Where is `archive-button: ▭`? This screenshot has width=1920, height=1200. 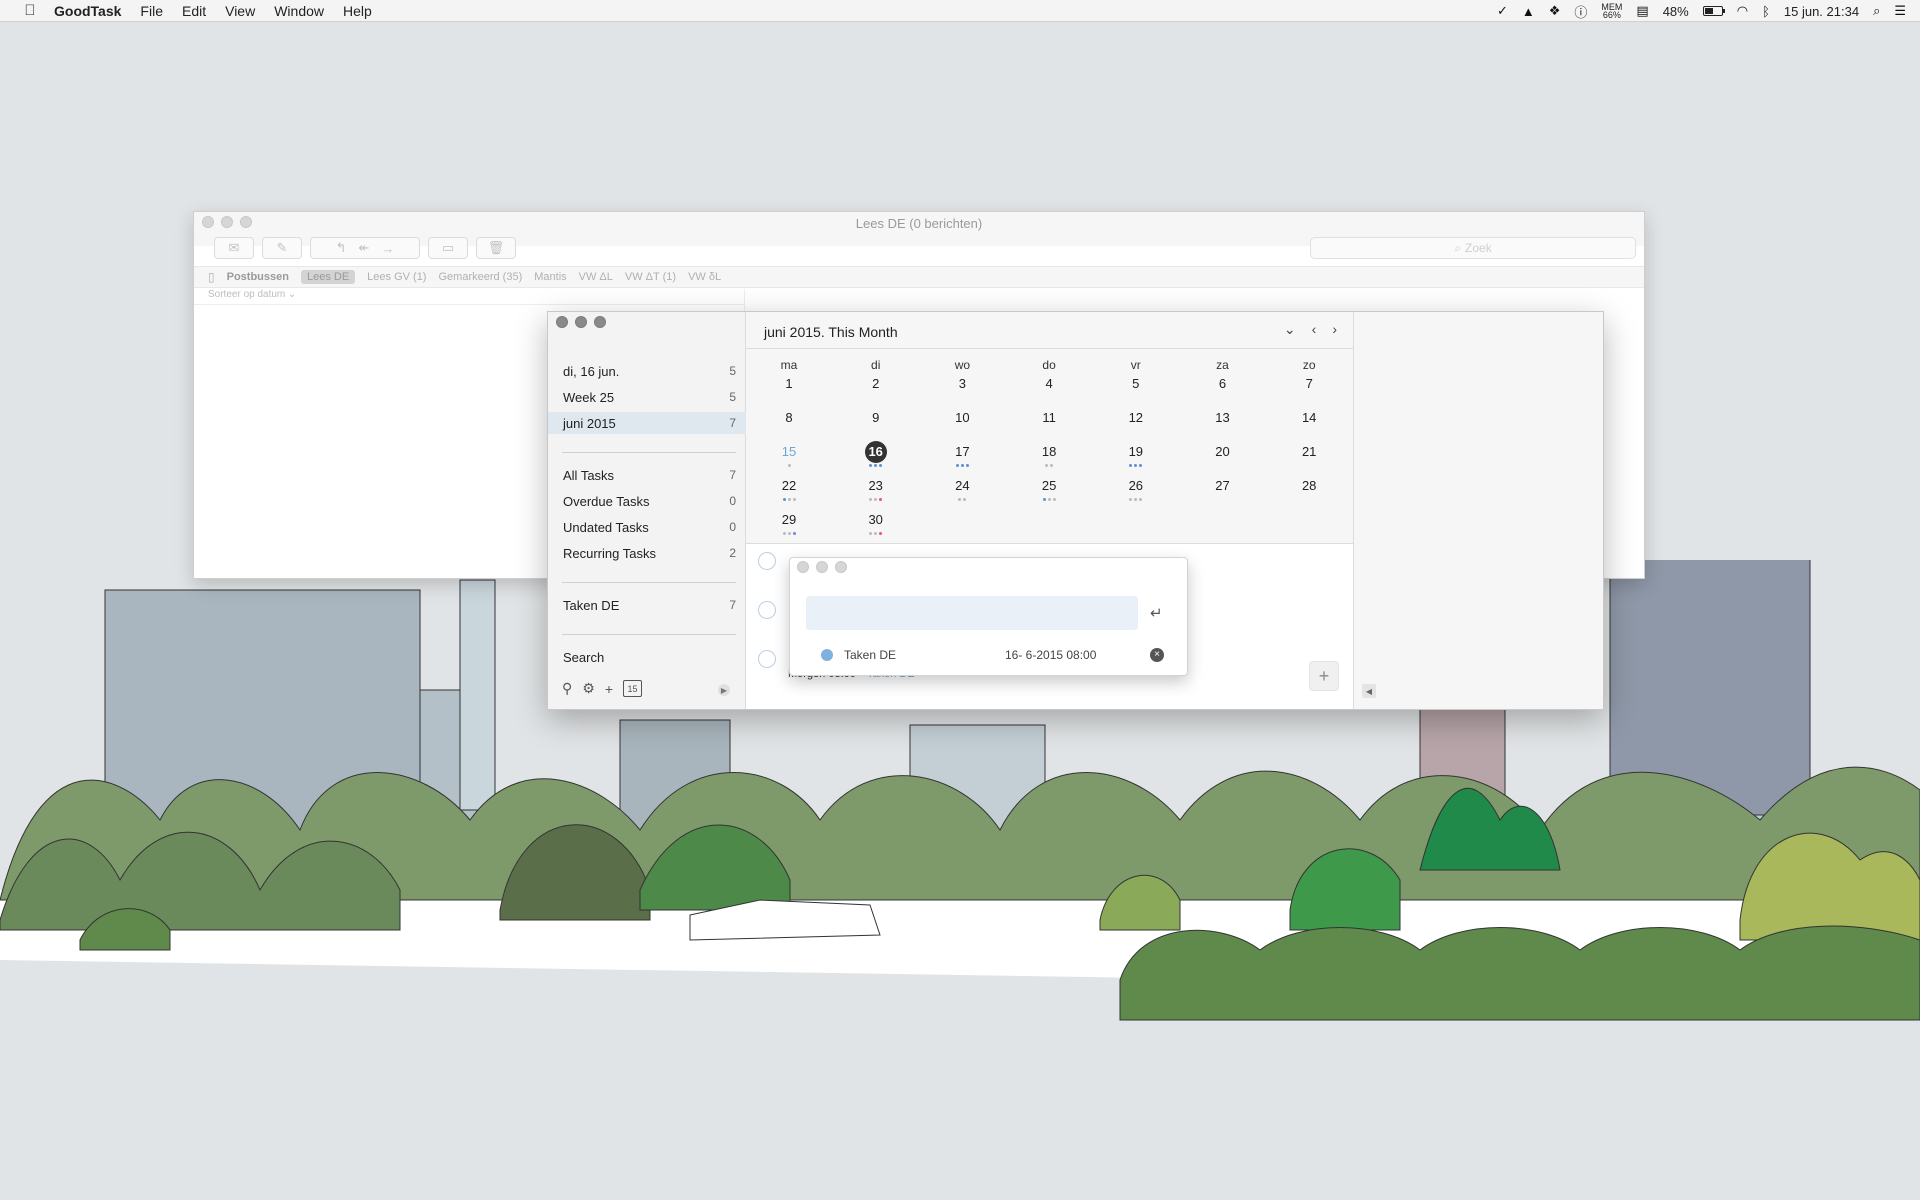
archive-button: ▭ is located at coordinates (448, 248).